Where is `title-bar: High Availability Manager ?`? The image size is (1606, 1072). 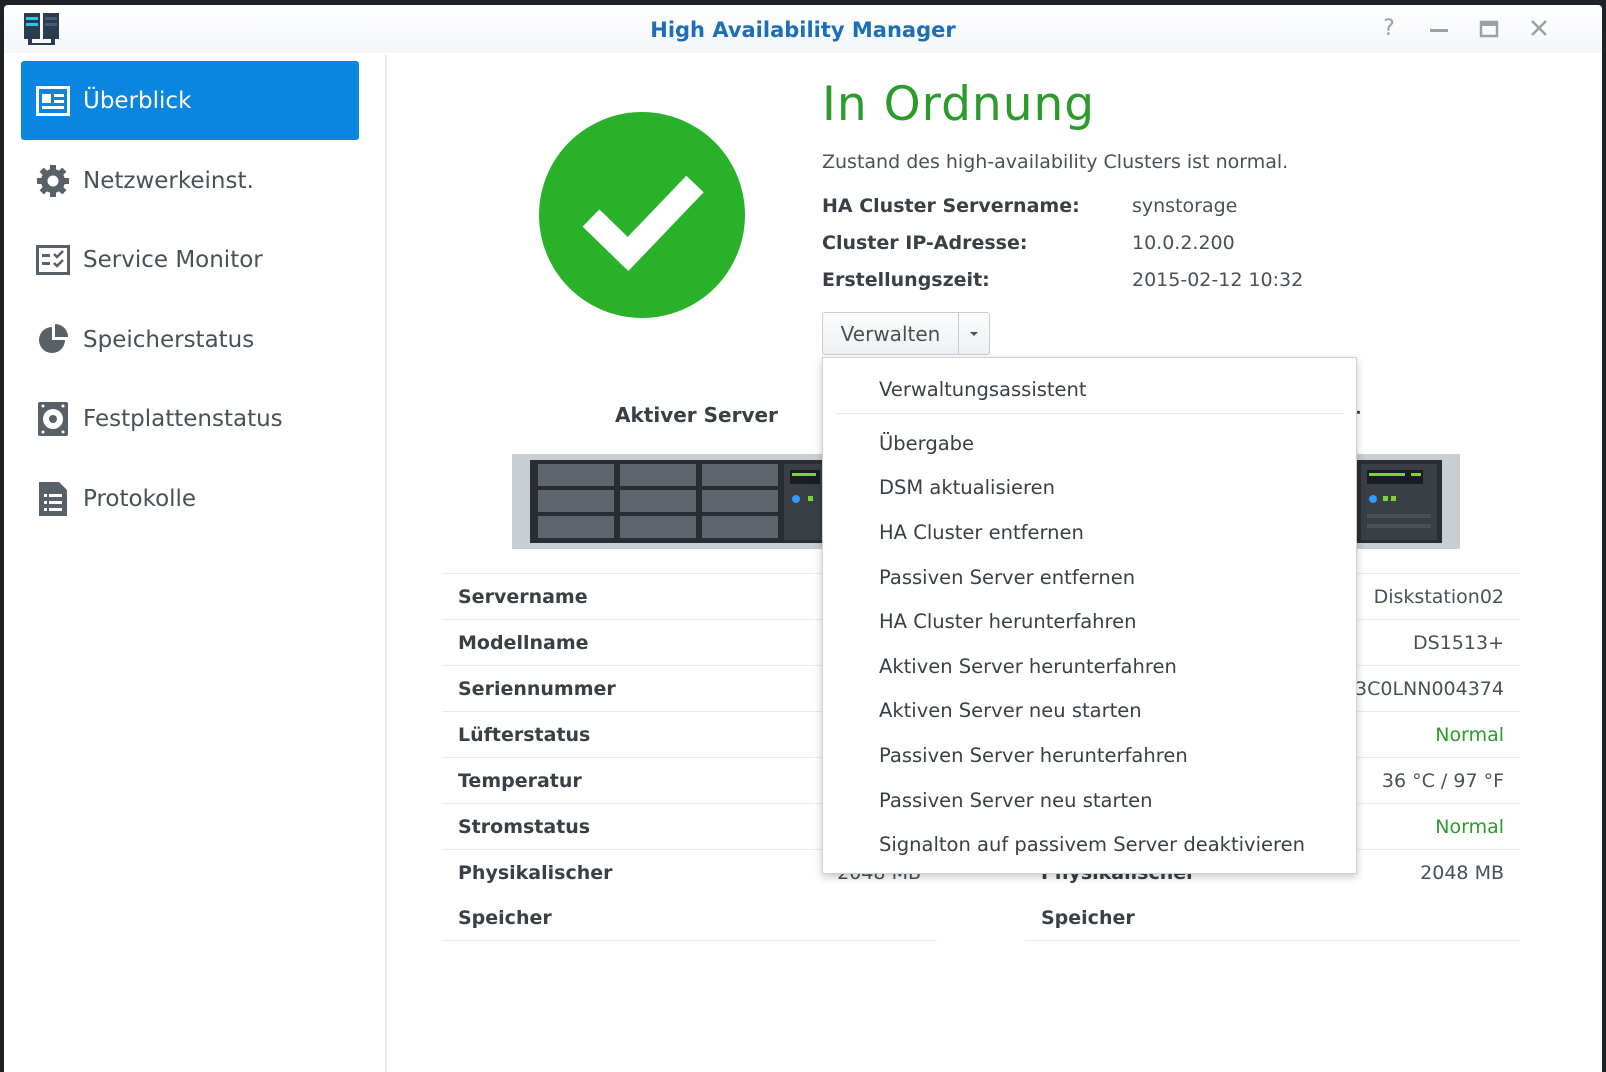 title-bar: High Availability Manager ? is located at coordinates (803, 29).